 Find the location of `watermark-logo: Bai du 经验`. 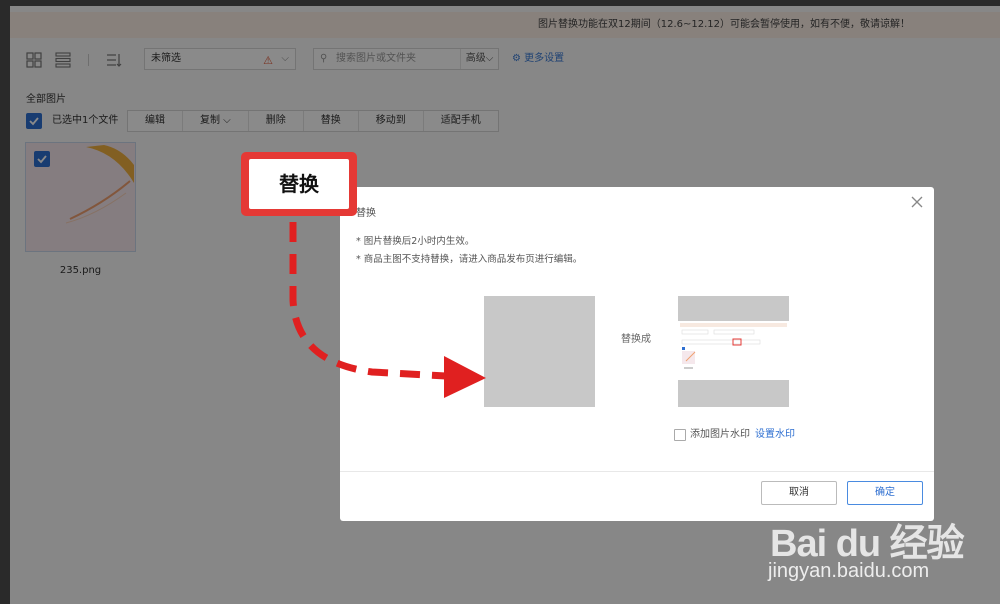

watermark-logo: Bai du 经验 is located at coordinates (867, 544).